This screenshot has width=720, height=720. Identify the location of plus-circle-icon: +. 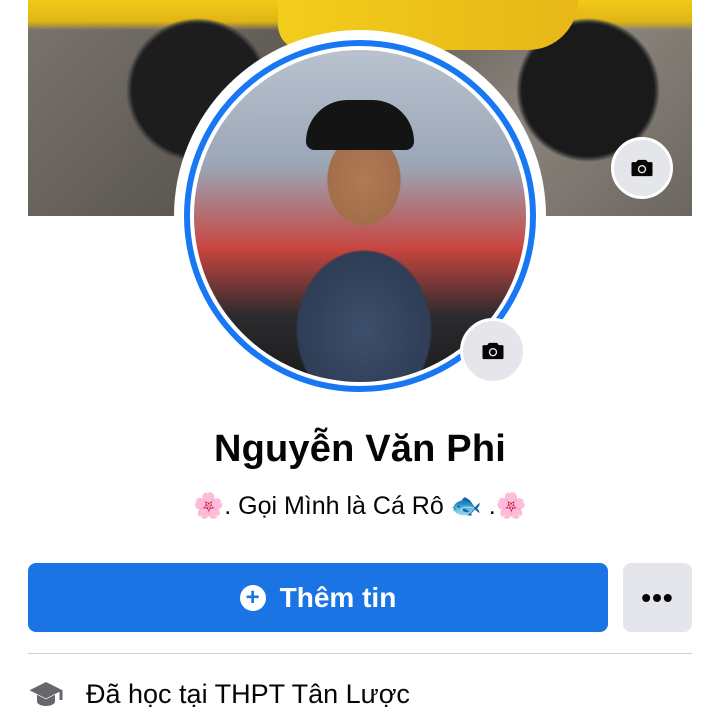
(252, 597).